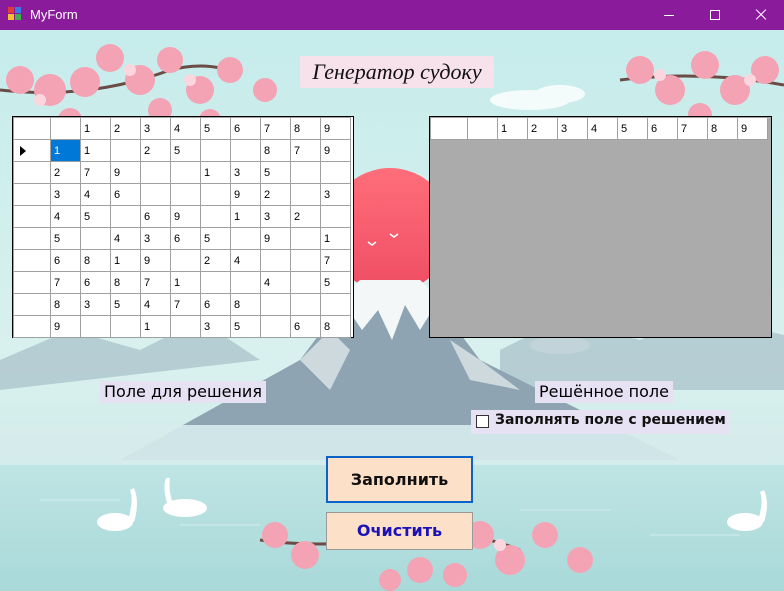 Image resolution: width=784 pixels, height=591 pixels. I want to click on grid-row: 6819 24 7, so click(182, 260).